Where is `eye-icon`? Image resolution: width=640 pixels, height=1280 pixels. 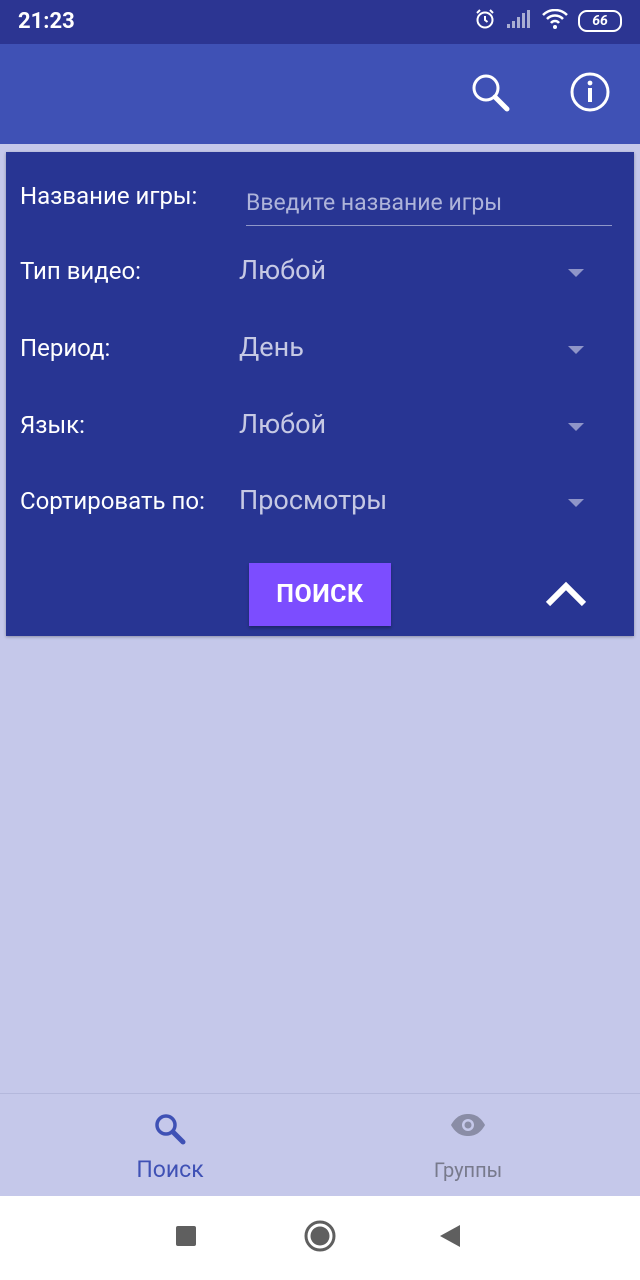 eye-icon is located at coordinates (468, 1127).